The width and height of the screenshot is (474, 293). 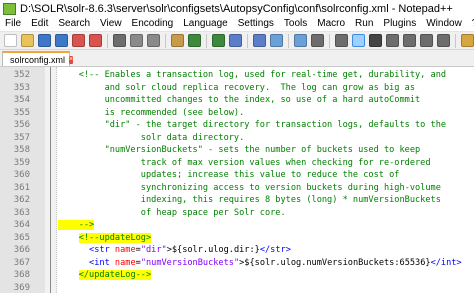 I want to click on print-icon, so click(x=119, y=40).